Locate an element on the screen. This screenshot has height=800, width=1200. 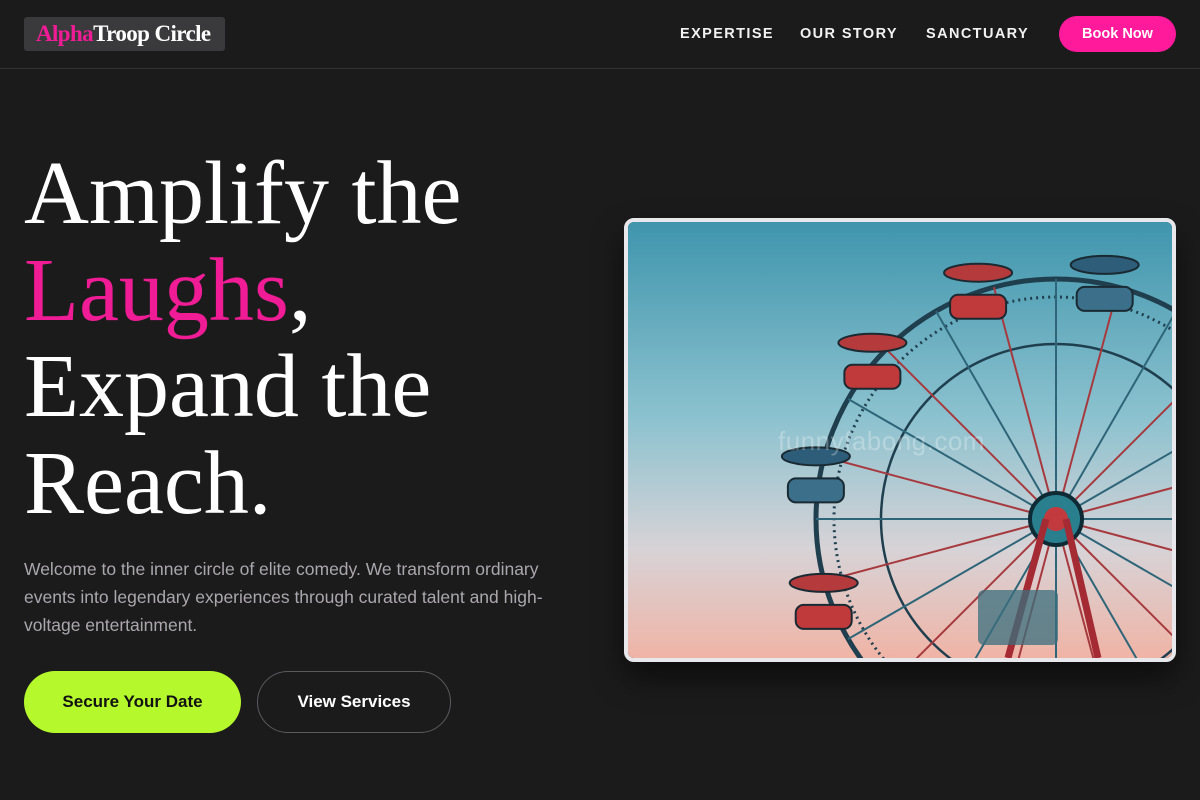
secure-your-date-button: Secure Your Date is located at coordinates (132, 702).